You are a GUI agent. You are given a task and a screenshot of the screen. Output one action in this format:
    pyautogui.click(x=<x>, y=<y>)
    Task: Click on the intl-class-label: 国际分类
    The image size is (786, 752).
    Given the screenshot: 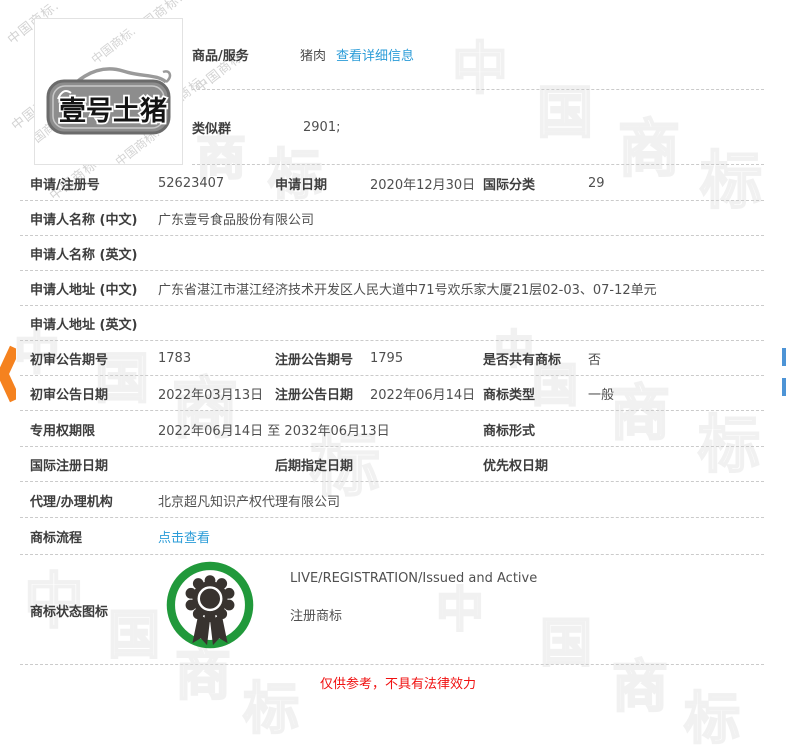 What is the action you would take?
    pyautogui.click(x=509, y=185)
    